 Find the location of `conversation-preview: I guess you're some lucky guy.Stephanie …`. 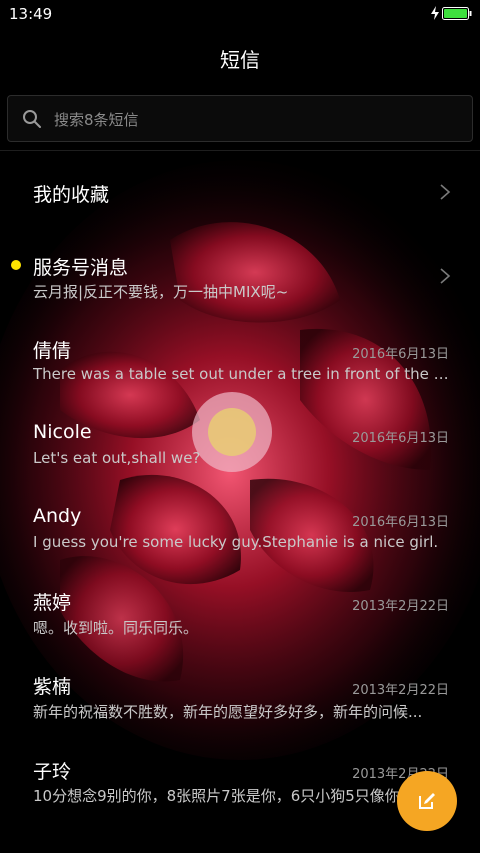

conversation-preview: I guess you're some lucky guy.Stephanie … is located at coordinates (236, 542).